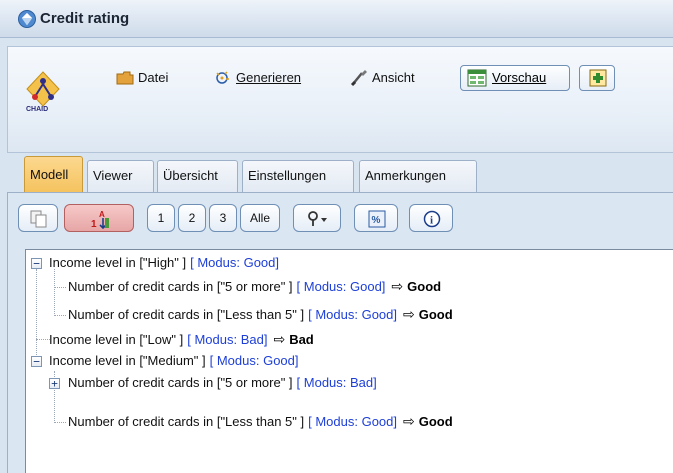 This screenshot has height=473, width=673. I want to click on preview-icon, so click(477, 78).